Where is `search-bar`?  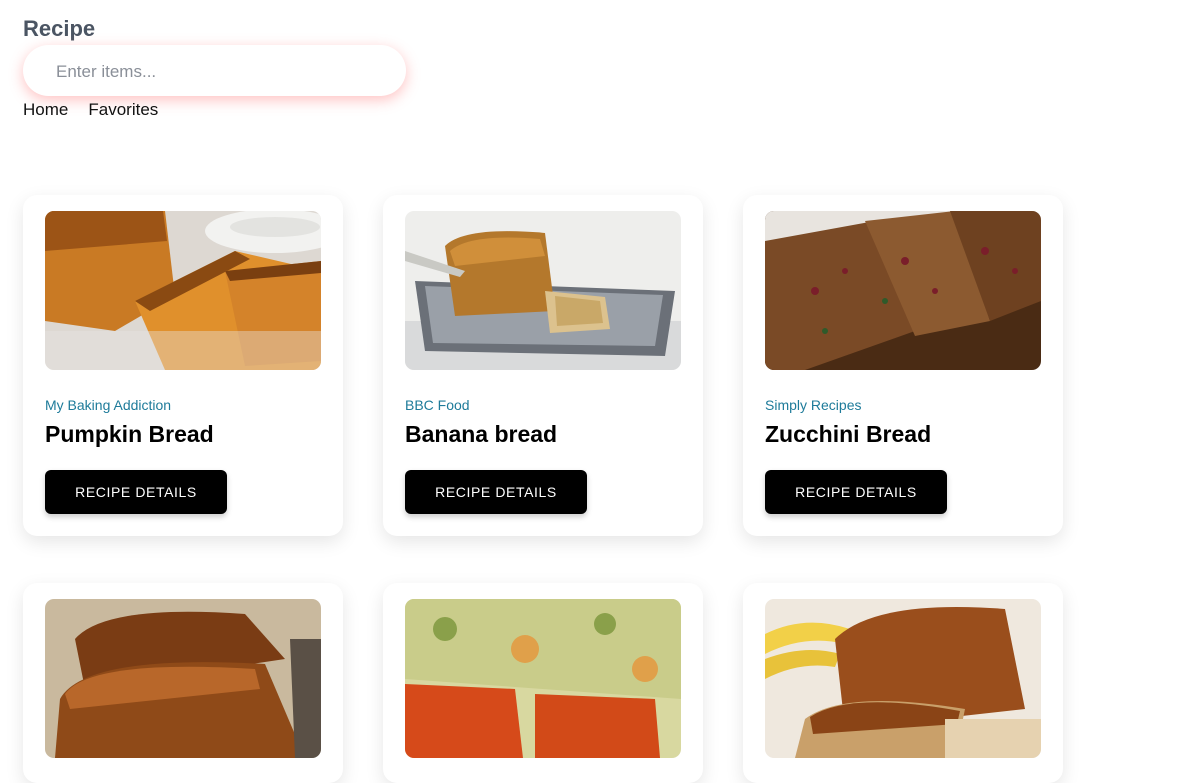
search-bar is located at coordinates (214, 71).